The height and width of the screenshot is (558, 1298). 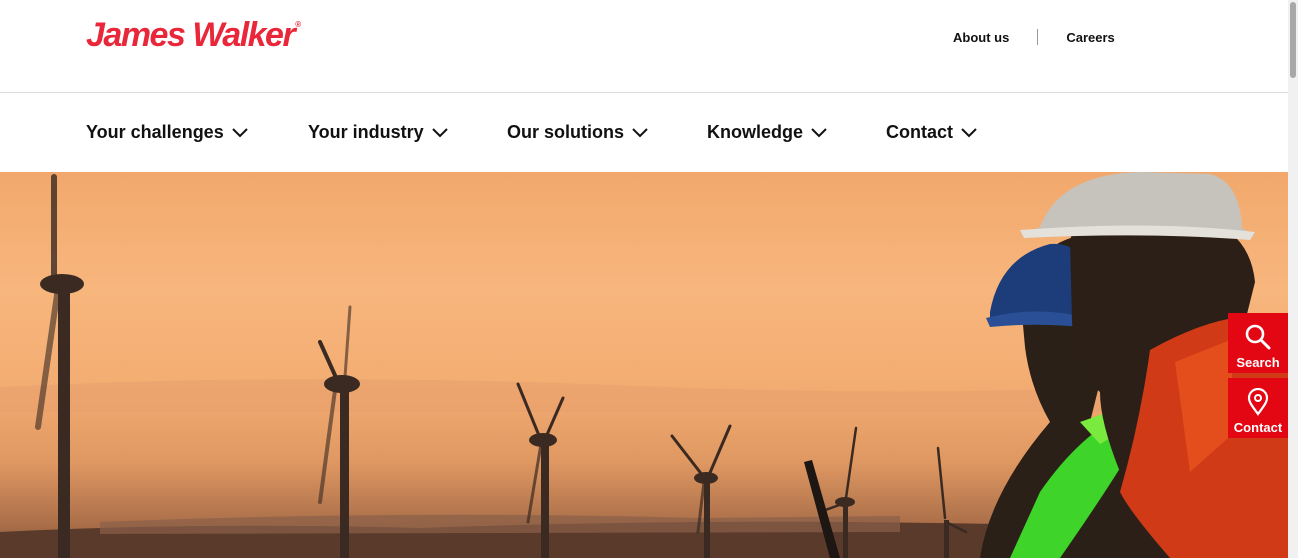 I want to click on nav-your-industry: Your industry, so click(x=378, y=132).